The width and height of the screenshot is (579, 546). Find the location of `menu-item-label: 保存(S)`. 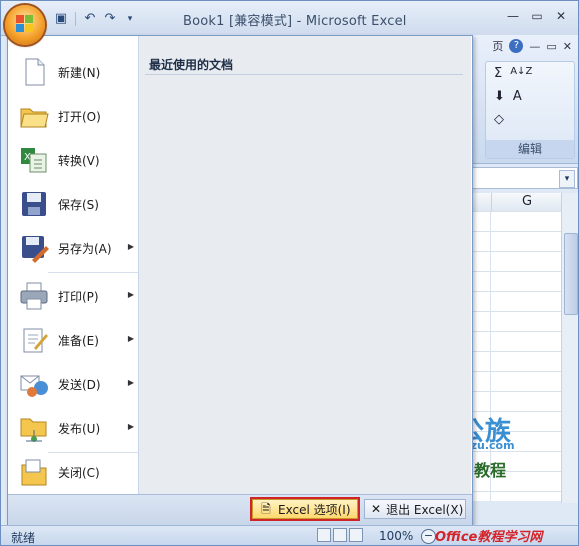

menu-item-label: 保存(S) is located at coordinates (78, 204).